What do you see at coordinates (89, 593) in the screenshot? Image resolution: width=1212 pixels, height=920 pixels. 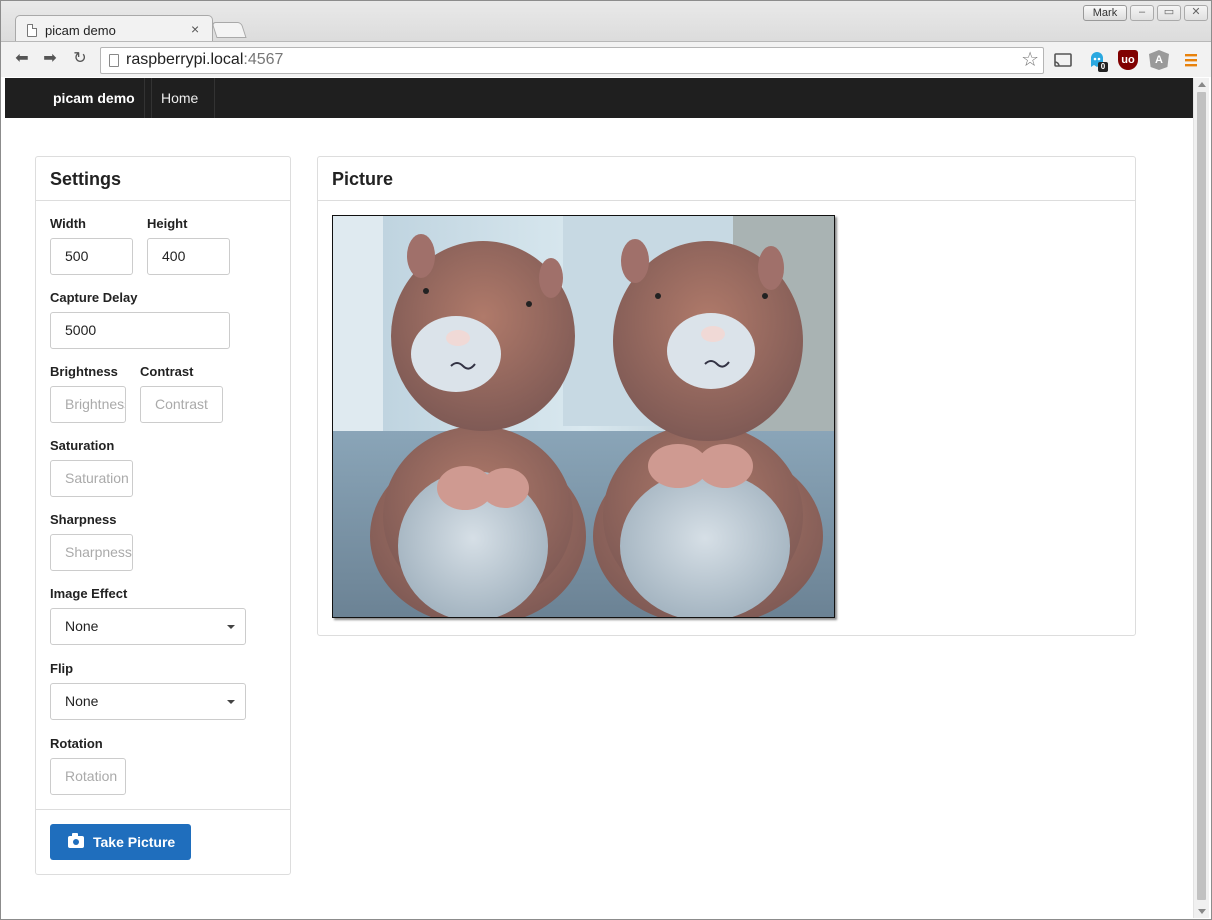 I see `image-effect-label: Image Effect` at bounding box center [89, 593].